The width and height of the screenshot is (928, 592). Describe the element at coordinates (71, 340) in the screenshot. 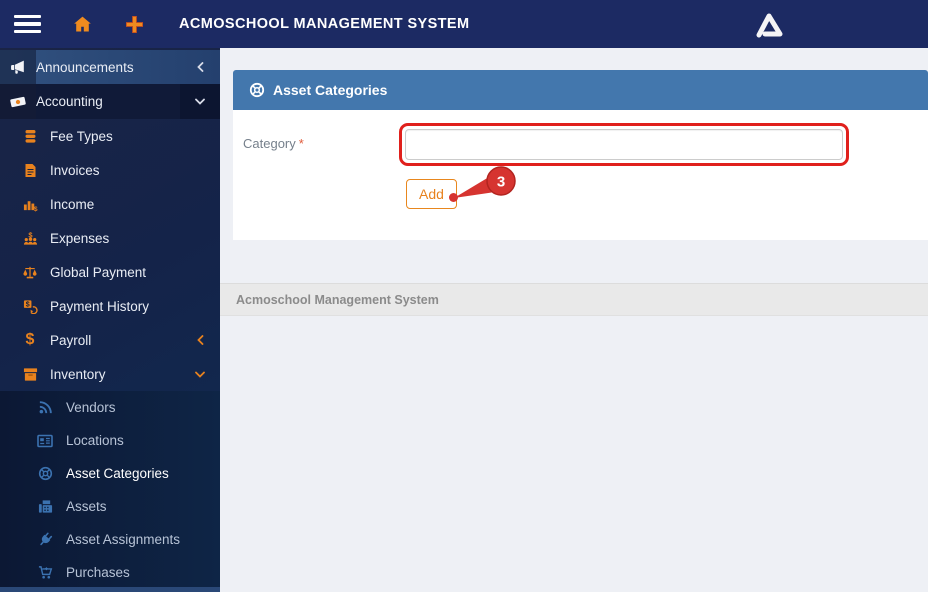

I see `sidebar-item-label: Payroll` at that location.